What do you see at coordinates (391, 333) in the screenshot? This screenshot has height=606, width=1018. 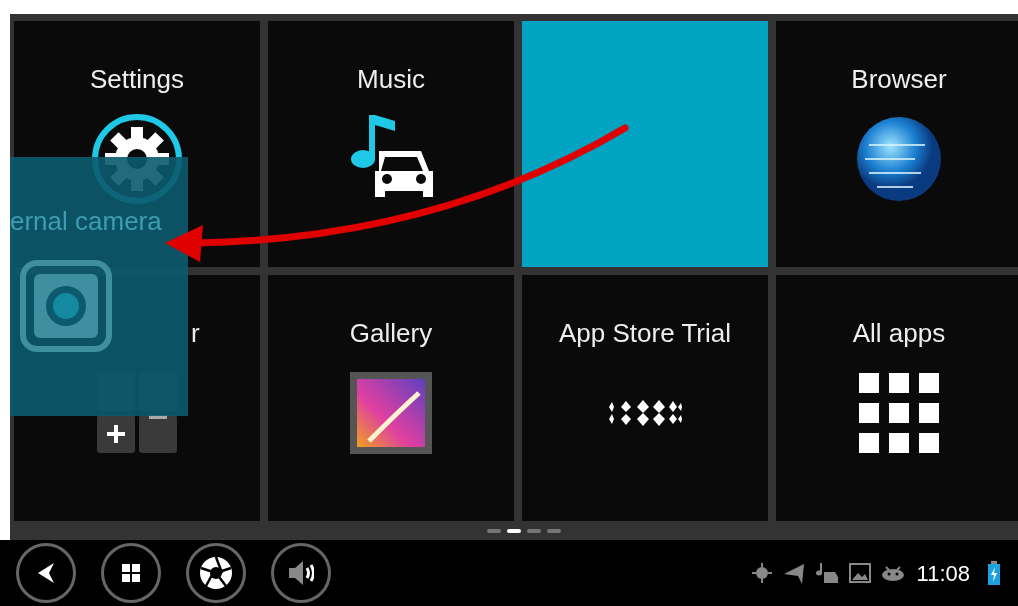 I see `app-label: Gallery` at bounding box center [391, 333].